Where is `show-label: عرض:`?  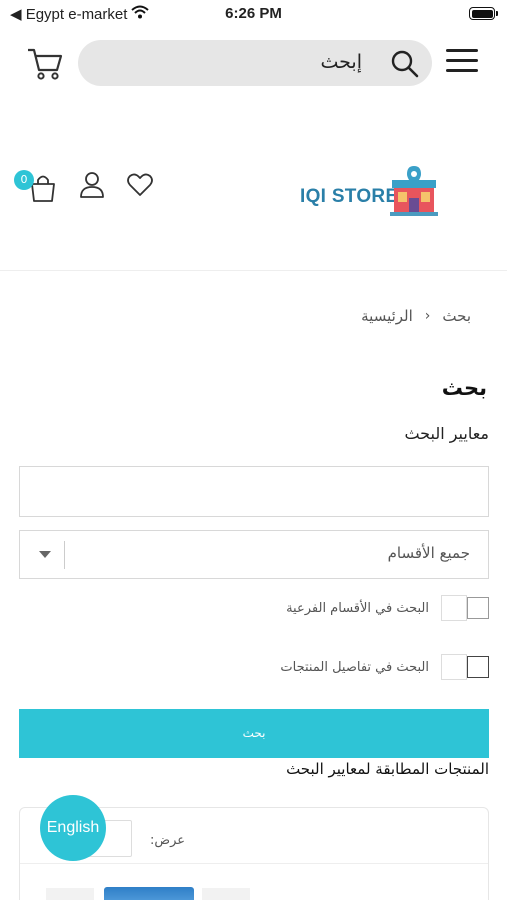 show-label: عرض: is located at coordinates (168, 840).